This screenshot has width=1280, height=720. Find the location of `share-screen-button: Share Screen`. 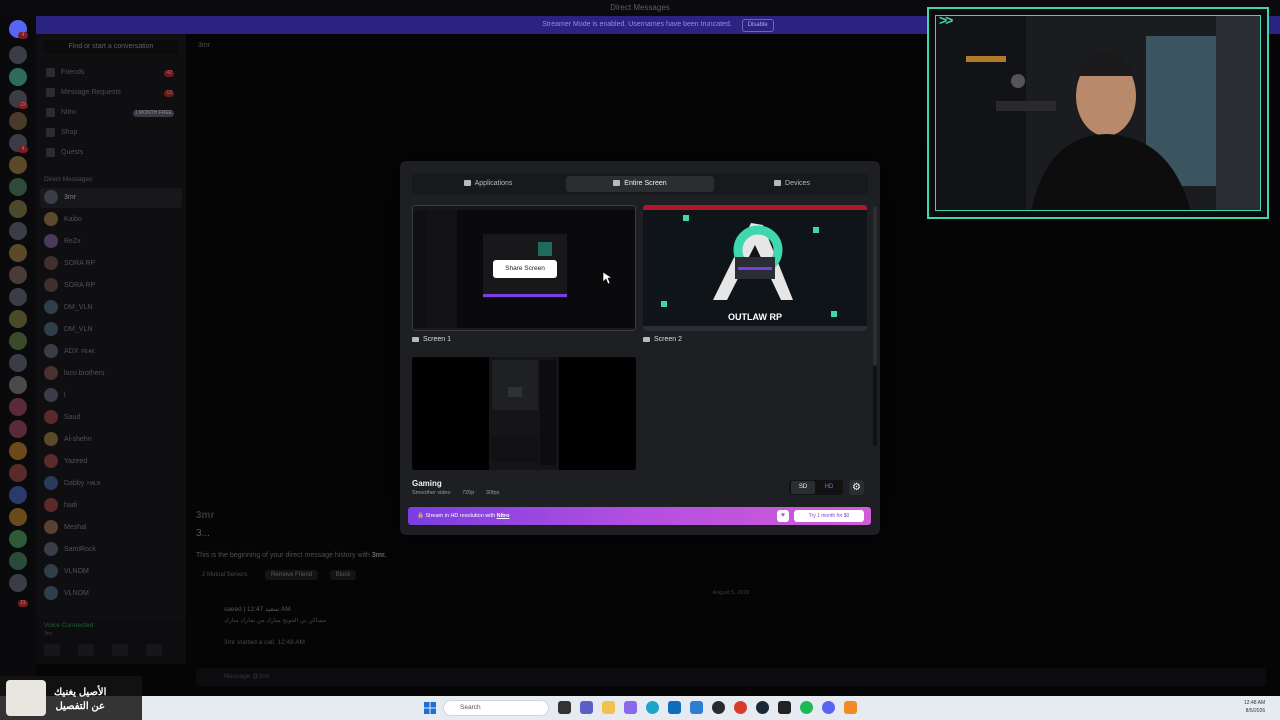

share-screen-button: Share Screen is located at coordinates (525, 269).